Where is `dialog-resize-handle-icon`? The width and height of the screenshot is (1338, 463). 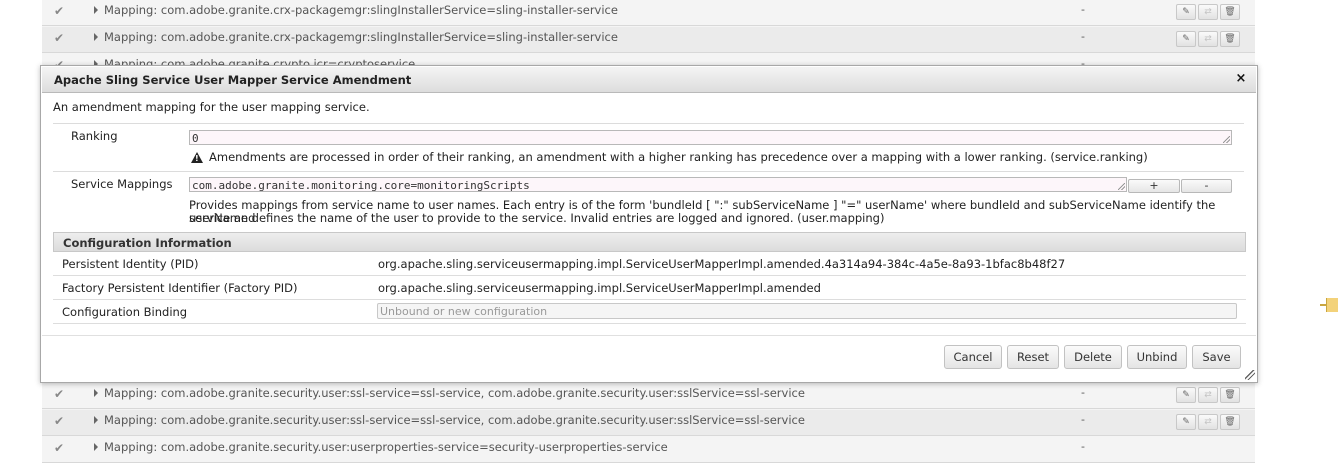
dialog-resize-handle-icon is located at coordinates (1250, 375).